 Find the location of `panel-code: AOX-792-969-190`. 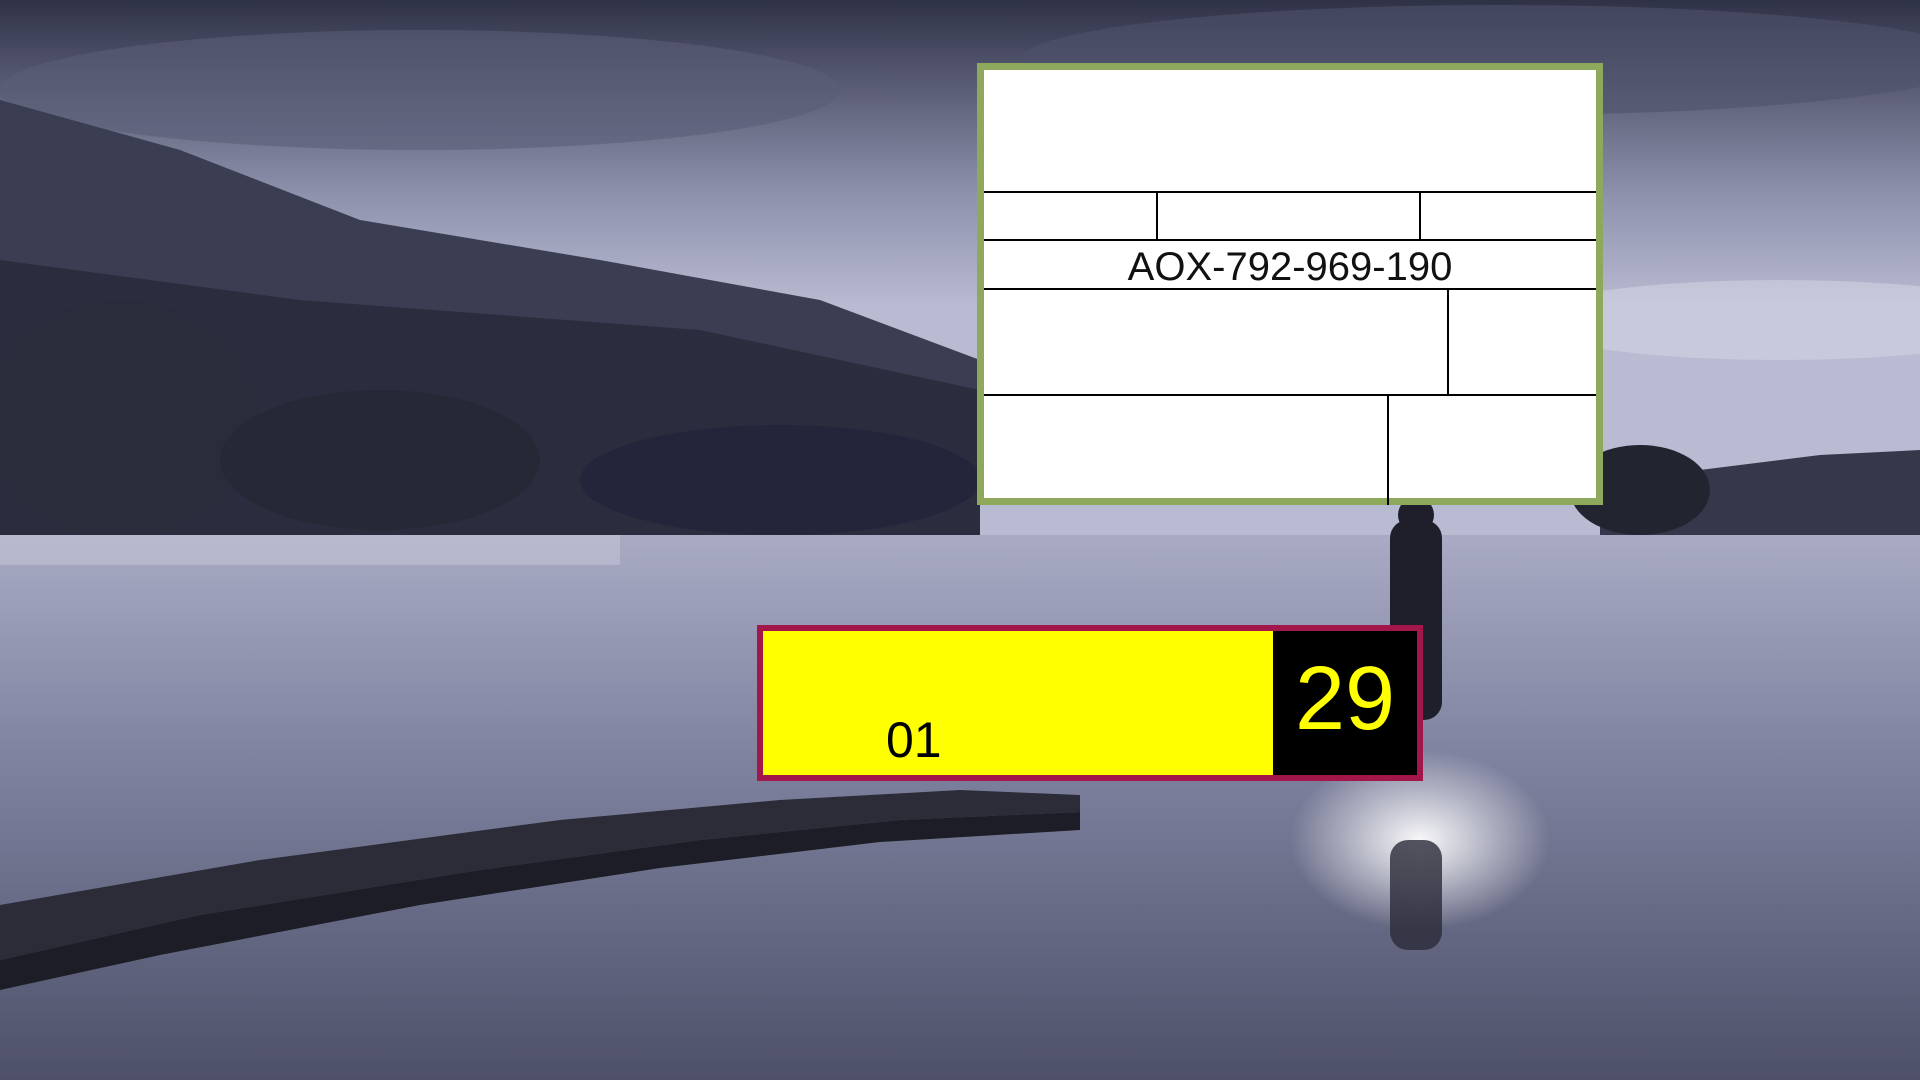

panel-code: AOX-792-969-190 is located at coordinates (1290, 266).